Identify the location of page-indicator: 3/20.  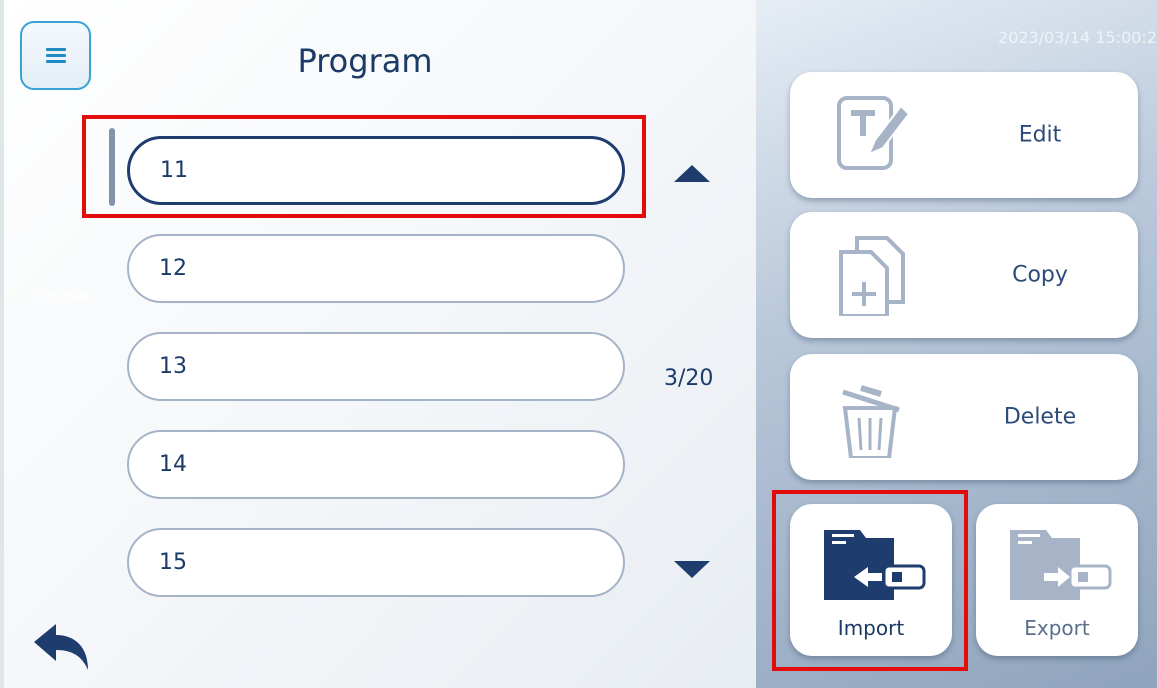
(689, 378).